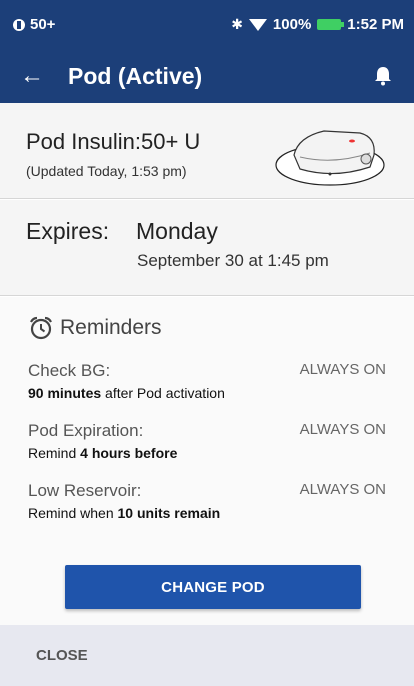  What do you see at coordinates (330, 158) in the screenshot?
I see `pod-device-image` at bounding box center [330, 158].